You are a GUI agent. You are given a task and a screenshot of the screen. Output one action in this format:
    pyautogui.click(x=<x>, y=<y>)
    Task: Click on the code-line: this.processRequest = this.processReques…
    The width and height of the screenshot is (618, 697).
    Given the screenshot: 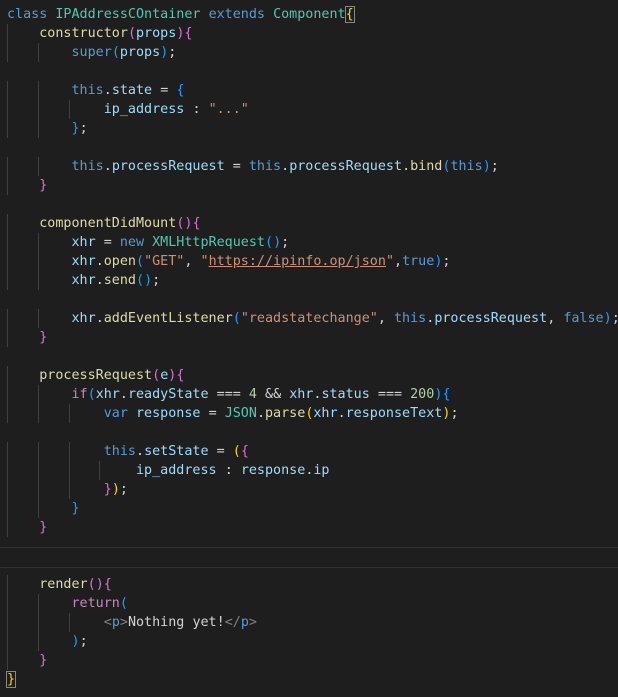 What is the action you would take?
    pyautogui.click(x=309, y=166)
    